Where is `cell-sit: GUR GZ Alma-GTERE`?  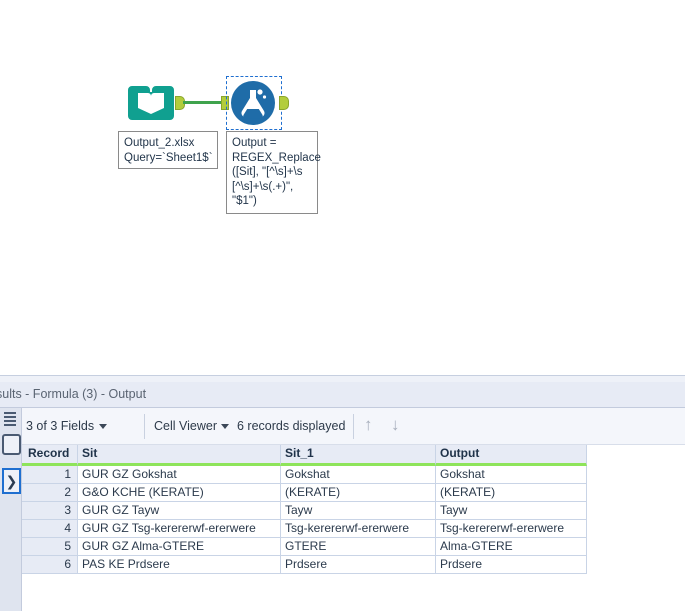
cell-sit: GUR GZ Alma-GTERE is located at coordinates (179, 547).